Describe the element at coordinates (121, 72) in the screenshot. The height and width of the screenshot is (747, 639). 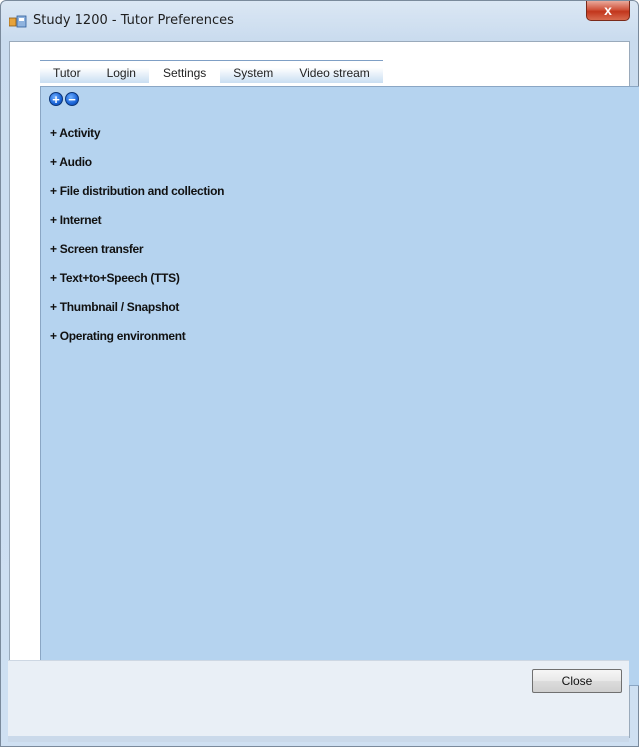
I see `tab-login: Login` at that location.